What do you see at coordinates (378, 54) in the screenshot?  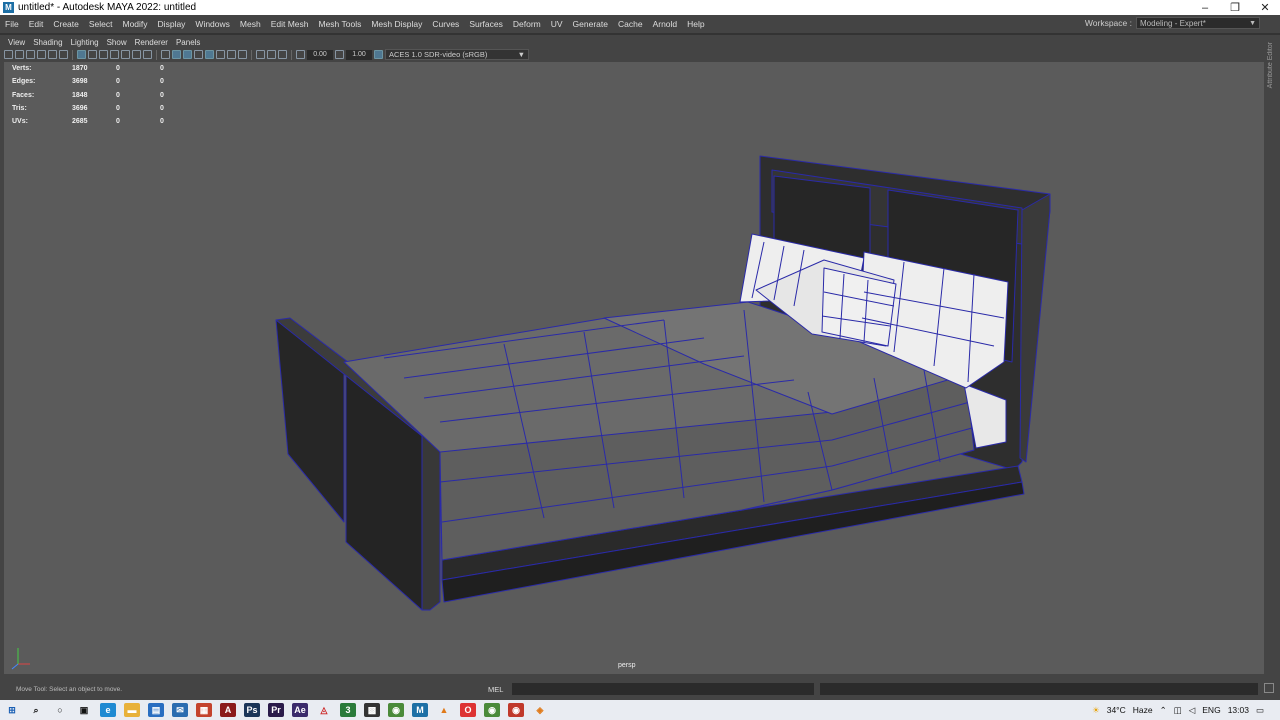 I see `color-management-icon` at bounding box center [378, 54].